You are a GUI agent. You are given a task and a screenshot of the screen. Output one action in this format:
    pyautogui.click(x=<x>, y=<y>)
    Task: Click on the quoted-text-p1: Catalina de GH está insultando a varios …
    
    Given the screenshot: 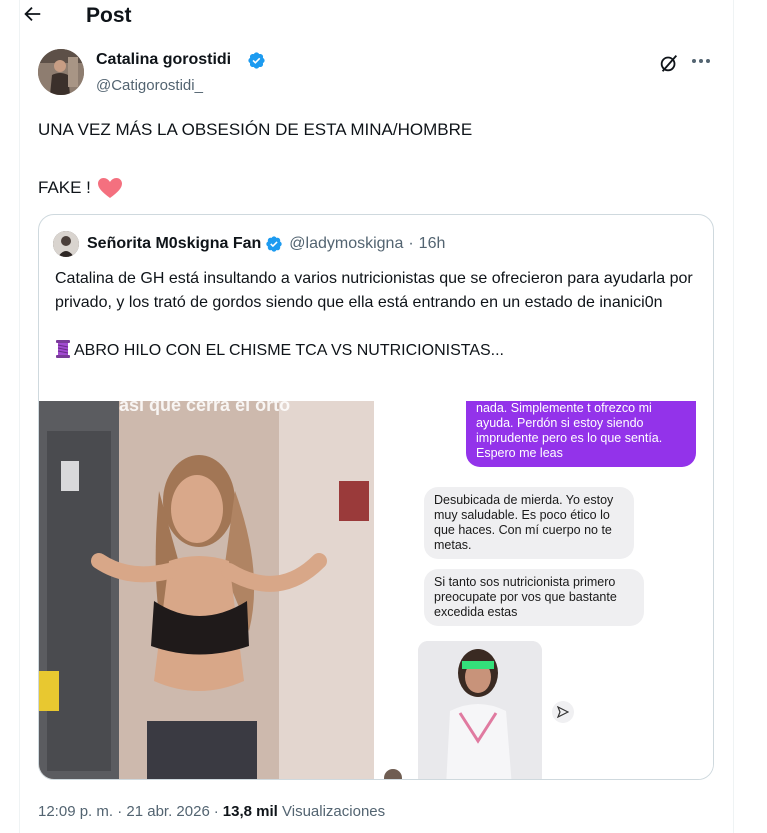 What is the action you would take?
    pyautogui.click(x=374, y=290)
    